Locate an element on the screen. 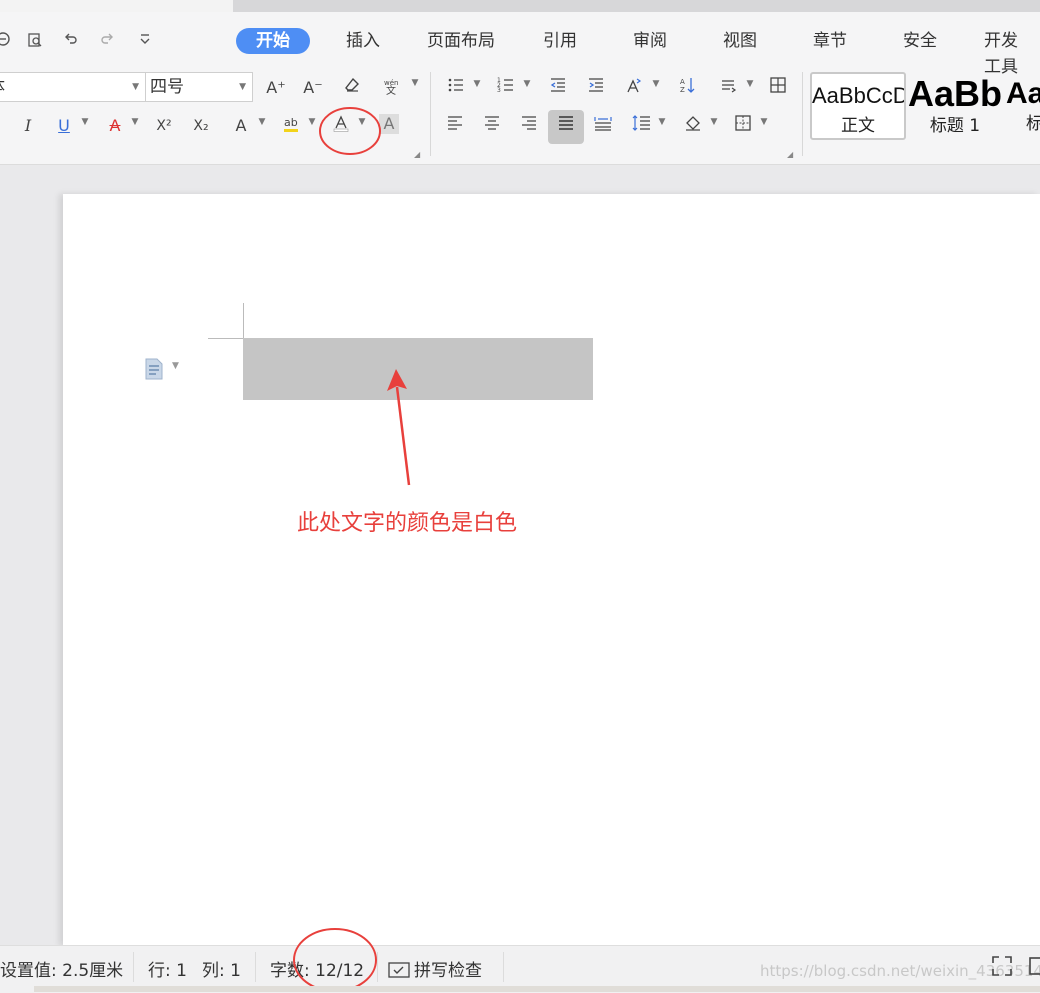 Image resolution: width=1040 pixels, height=993 pixels. tab-sections: 章节 is located at coordinates (830, 41).